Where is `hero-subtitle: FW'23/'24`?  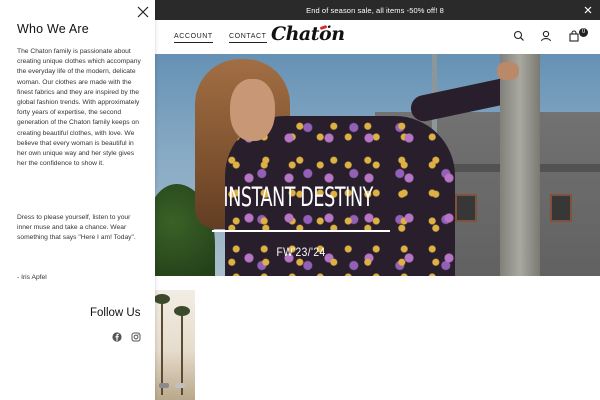
hero-subtitle: FW'23/'24 is located at coordinates (301, 252).